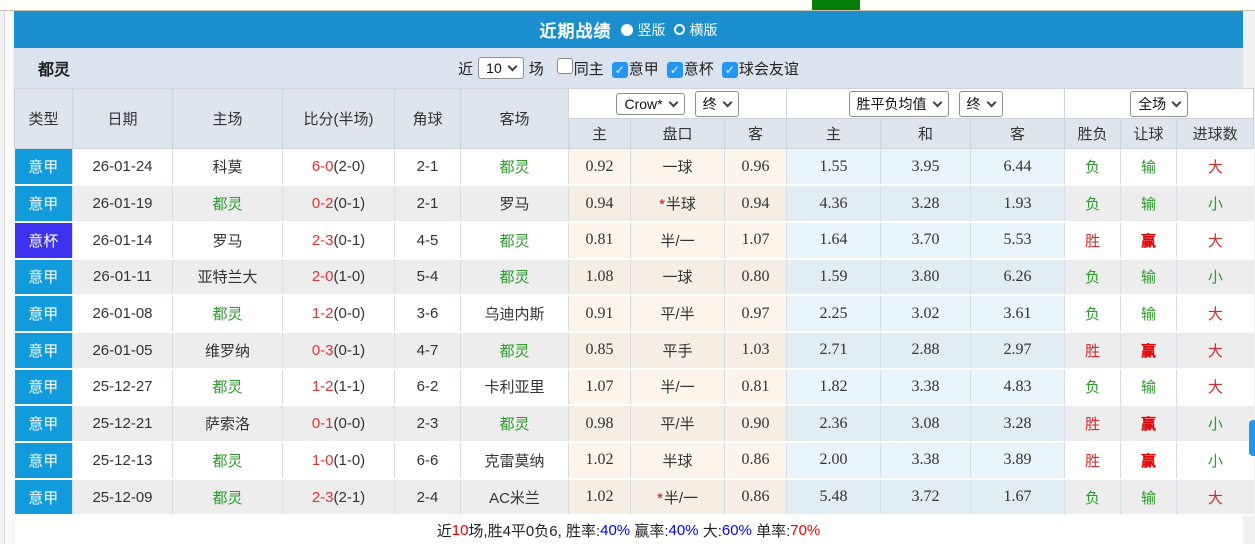 The height and width of the screenshot is (544, 1255). I want to click on odds-time-select: 终, so click(716, 103).